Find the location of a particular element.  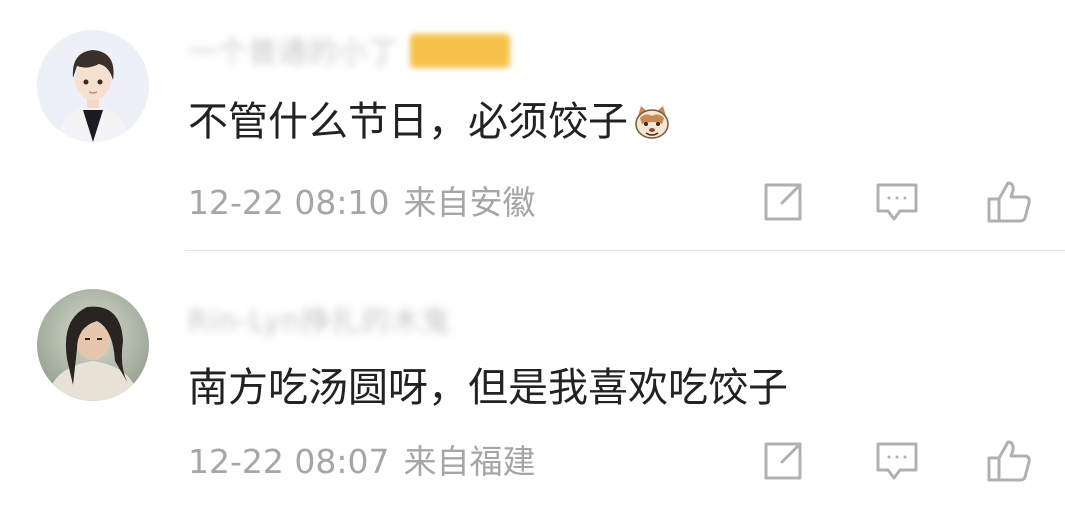

comment-time: 12-22 08:10 is located at coordinates (289, 202).